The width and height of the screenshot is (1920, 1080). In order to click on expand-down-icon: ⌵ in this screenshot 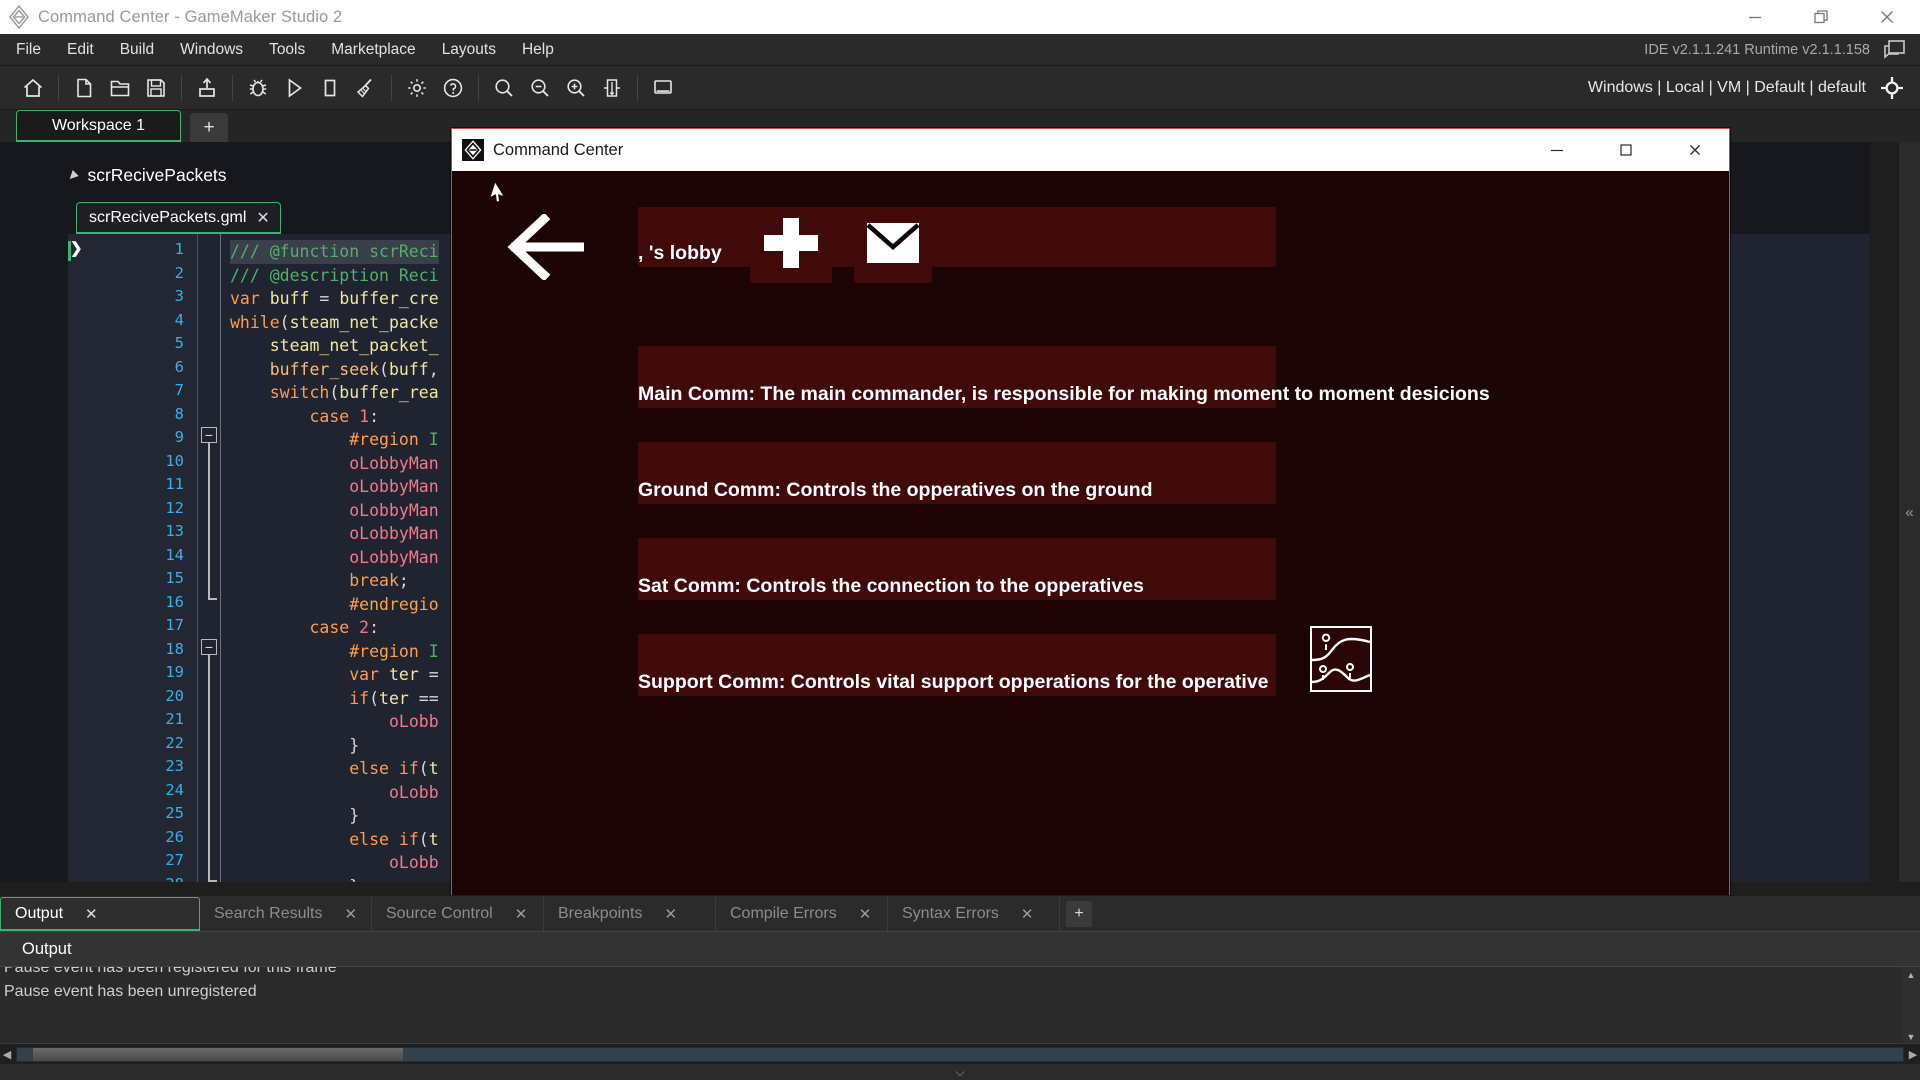, I will do `click(959, 1072)`.